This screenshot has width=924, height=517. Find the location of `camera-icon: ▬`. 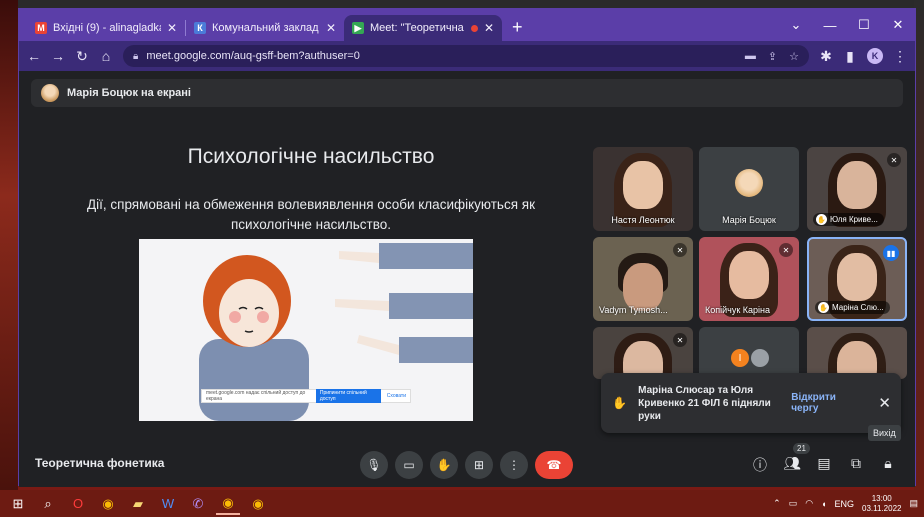

camera-icon: ▬ is located at coordinates (750, 56).